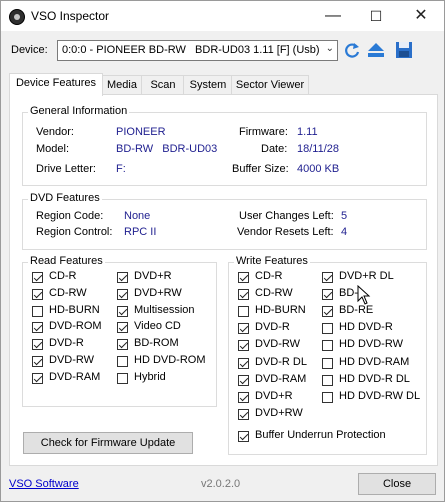 The height and width of the screenshot is (502, 445). Describe the element at coordinates (329, 48) in the screenshot. I see `chevron-down-icon: ⌄` at that location.